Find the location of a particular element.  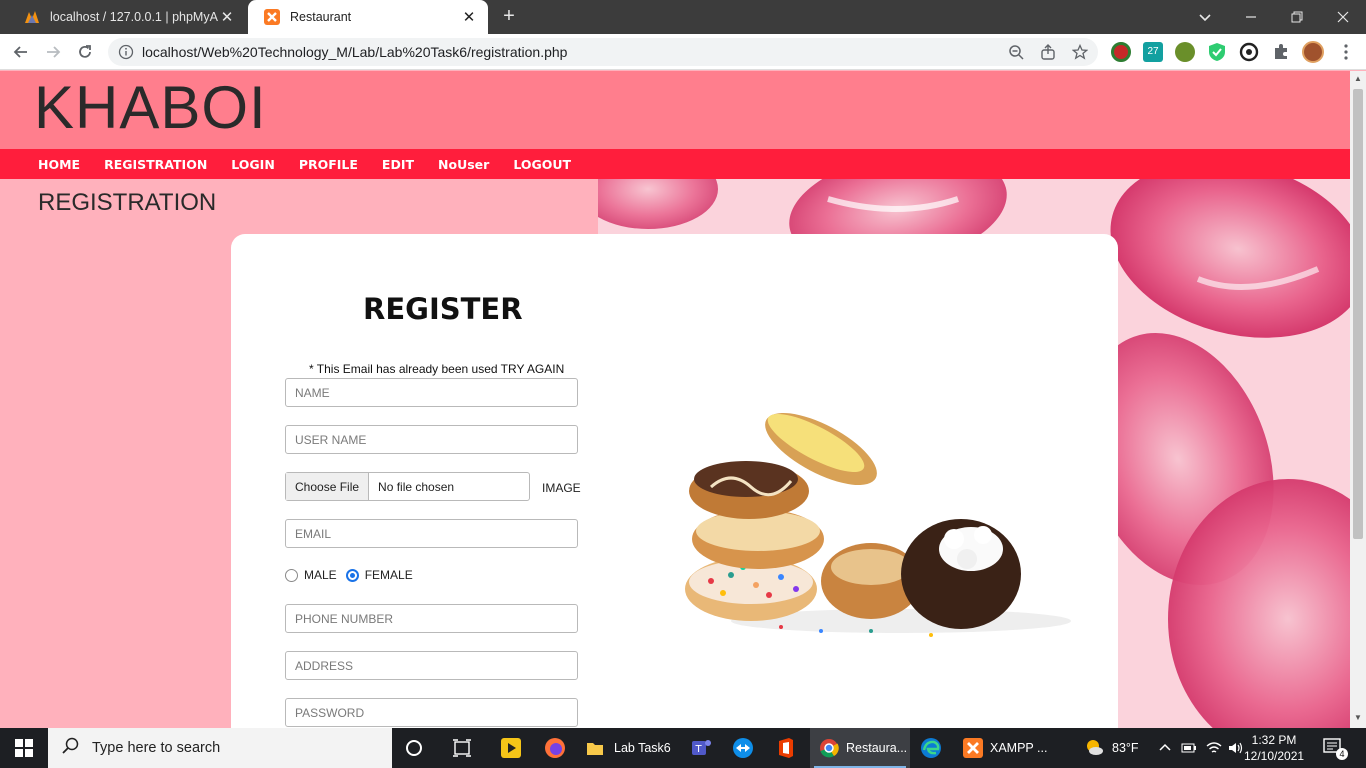

email-input: EMAIL is located at coordinates (431, 533).